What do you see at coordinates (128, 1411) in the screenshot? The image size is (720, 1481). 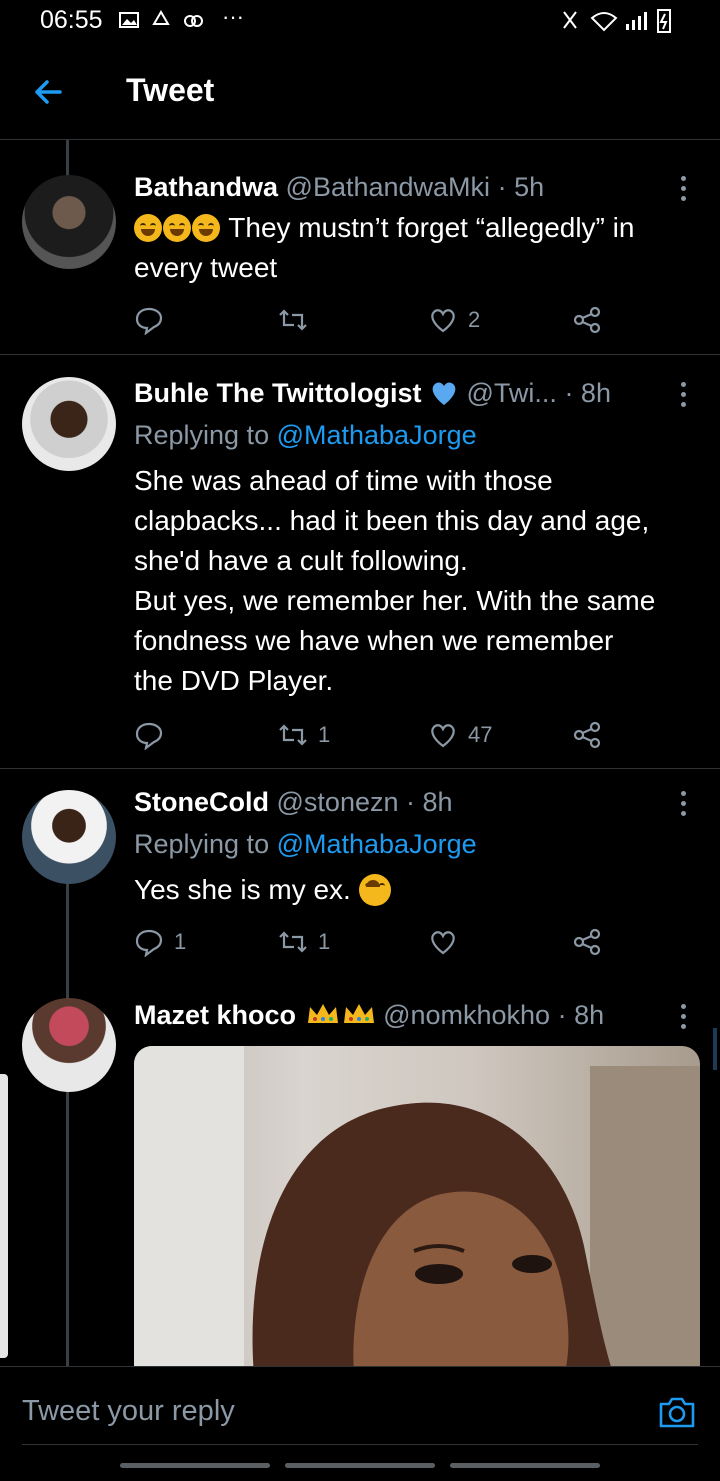 I see `reply-input: Tweet your reply` at bounding box center [128, 1411].